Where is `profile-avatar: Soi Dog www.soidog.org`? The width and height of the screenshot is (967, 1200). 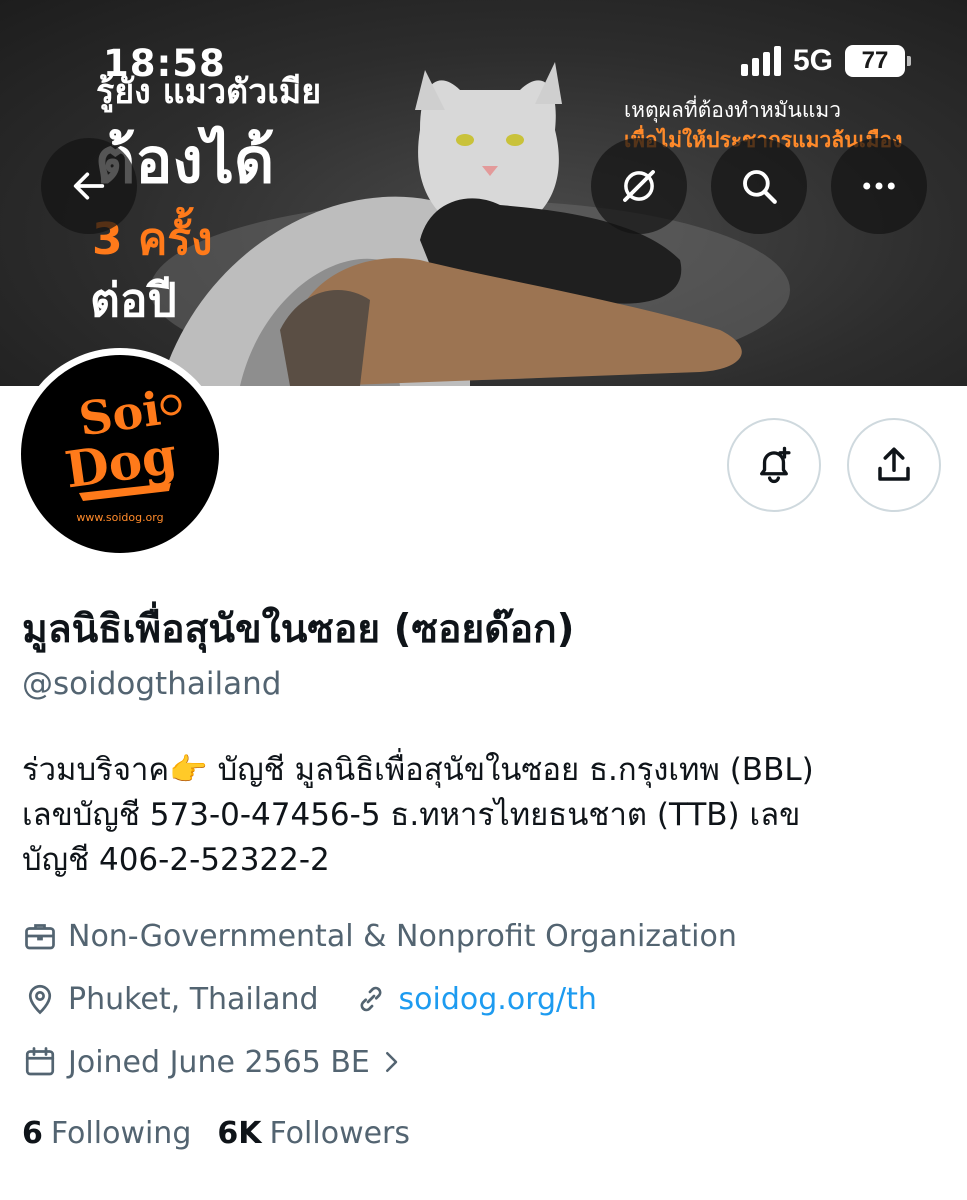
profile-avatar: Soi Dog www.soidog.org is located at coordinates (120, 454).